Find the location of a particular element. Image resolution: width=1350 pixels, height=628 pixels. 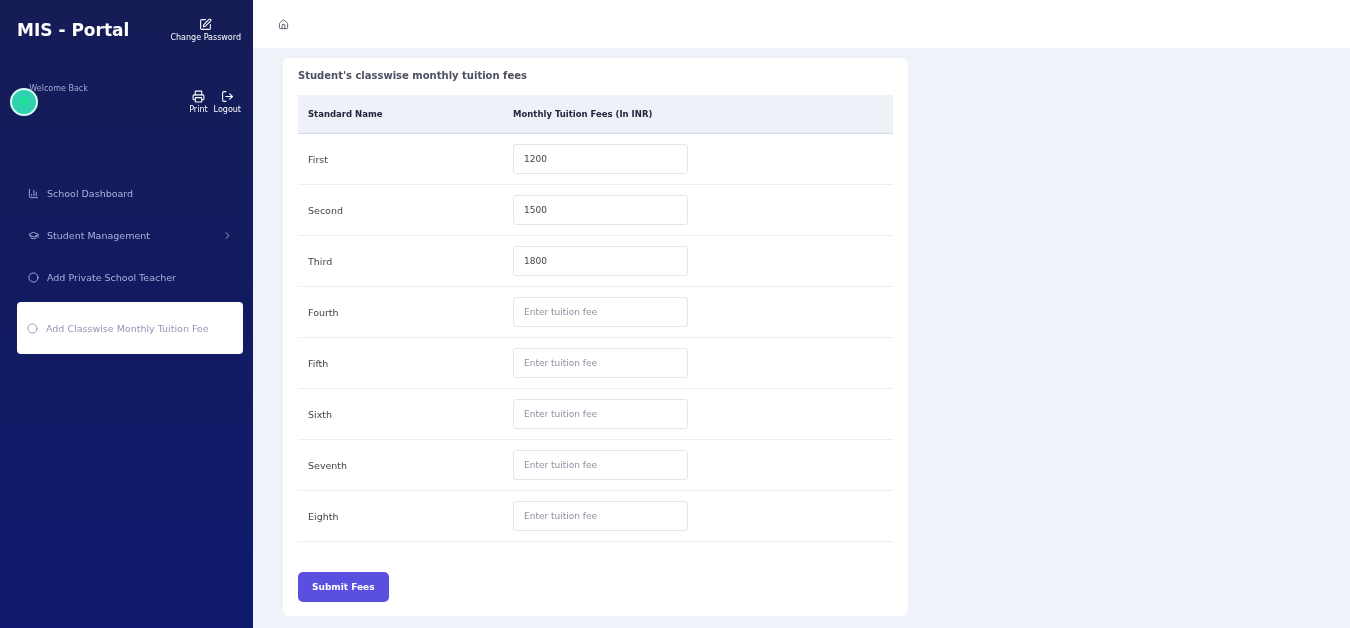

standard-name: Sixth is located at coordinates (321, 414).